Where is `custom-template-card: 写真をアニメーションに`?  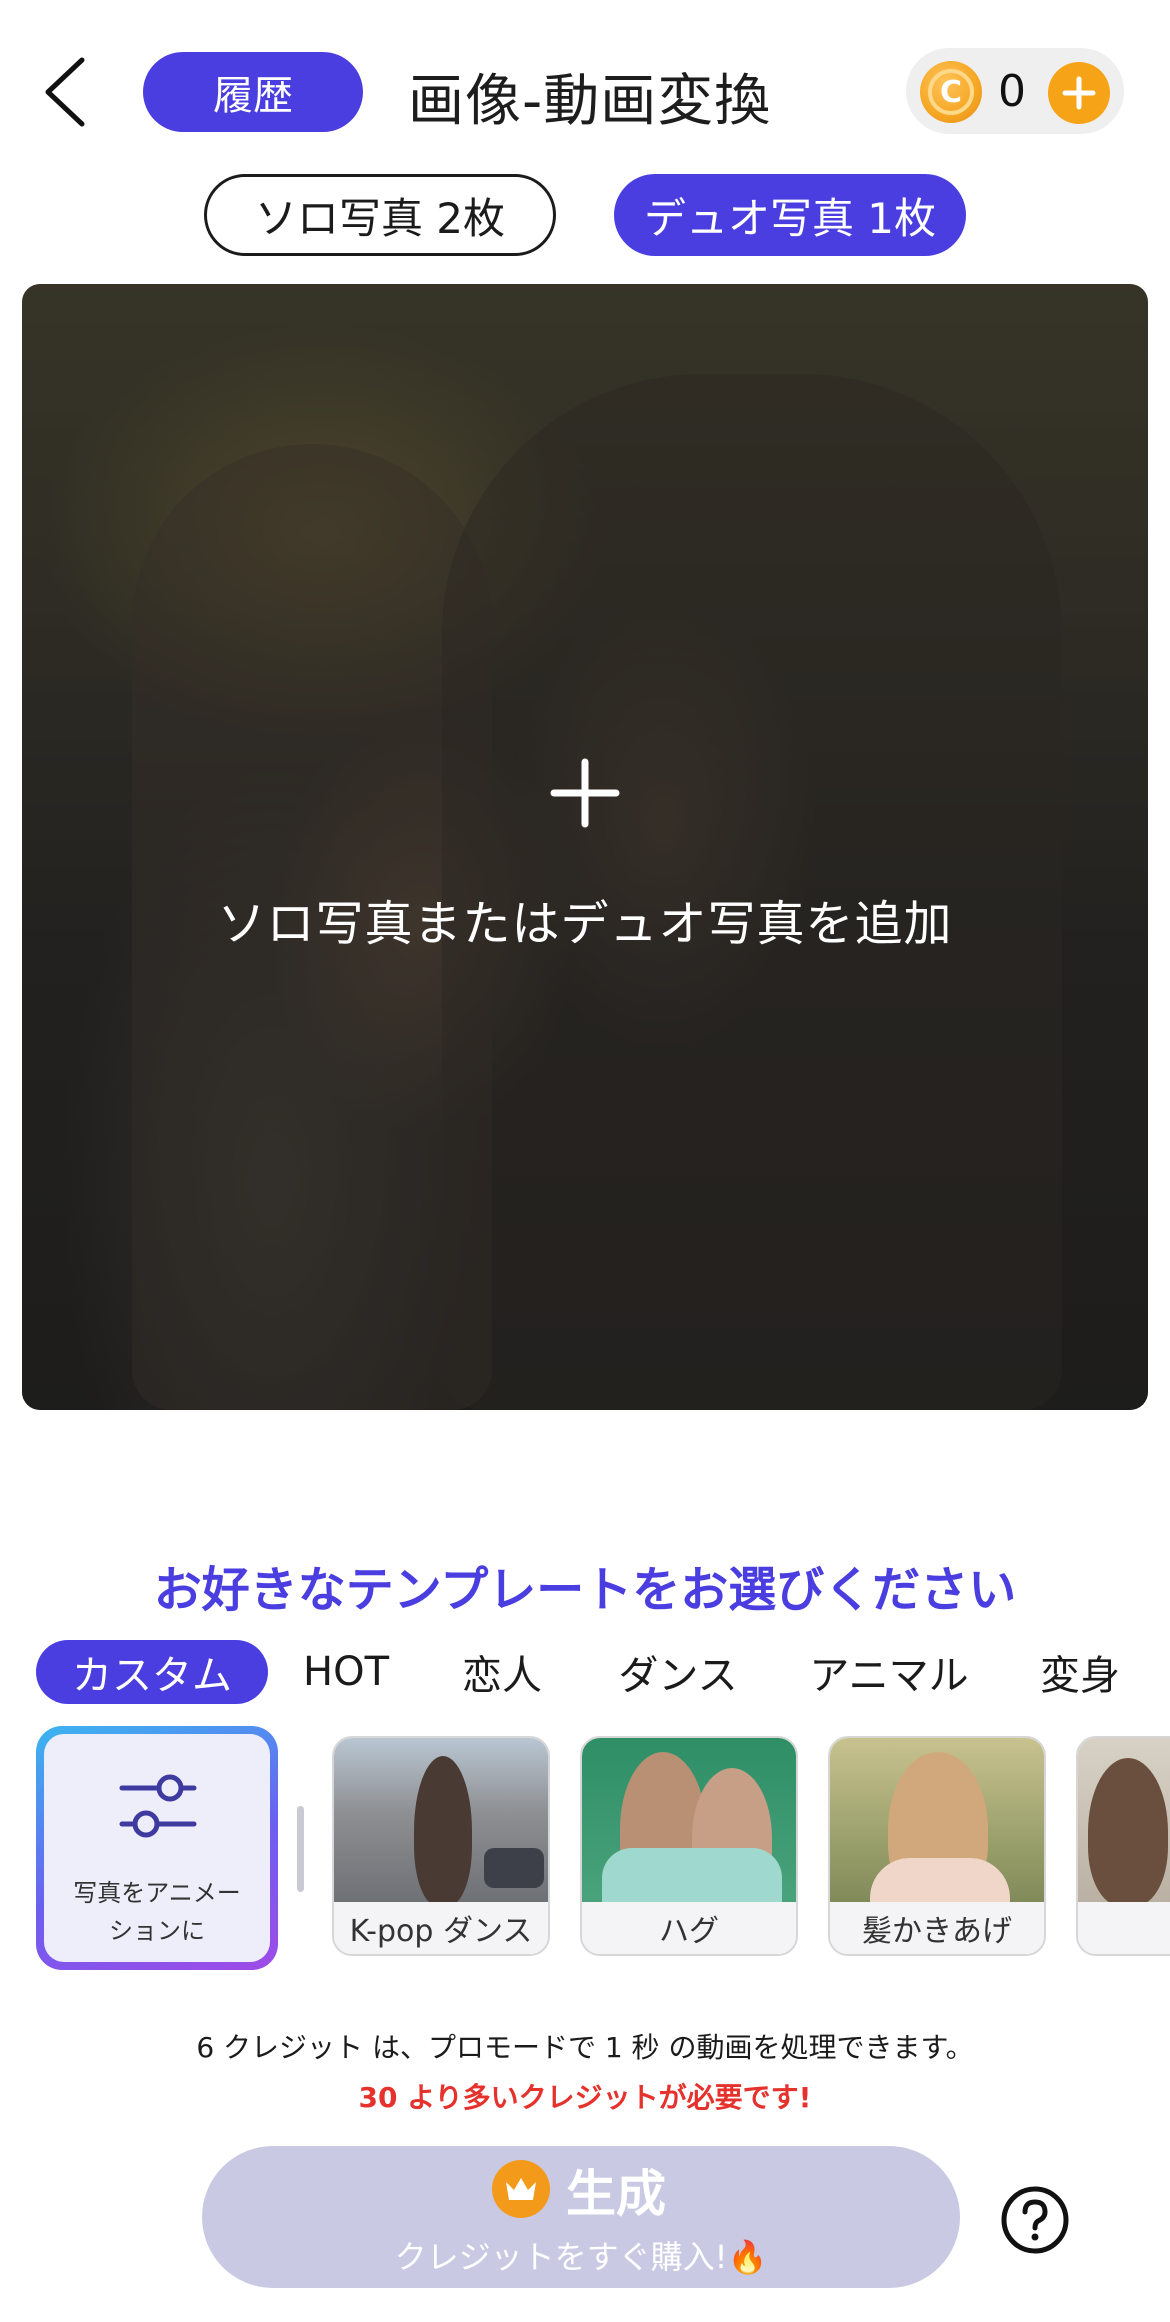 custom-template-card: 写真をアニメーションに is located at coordinates (157, 1848).